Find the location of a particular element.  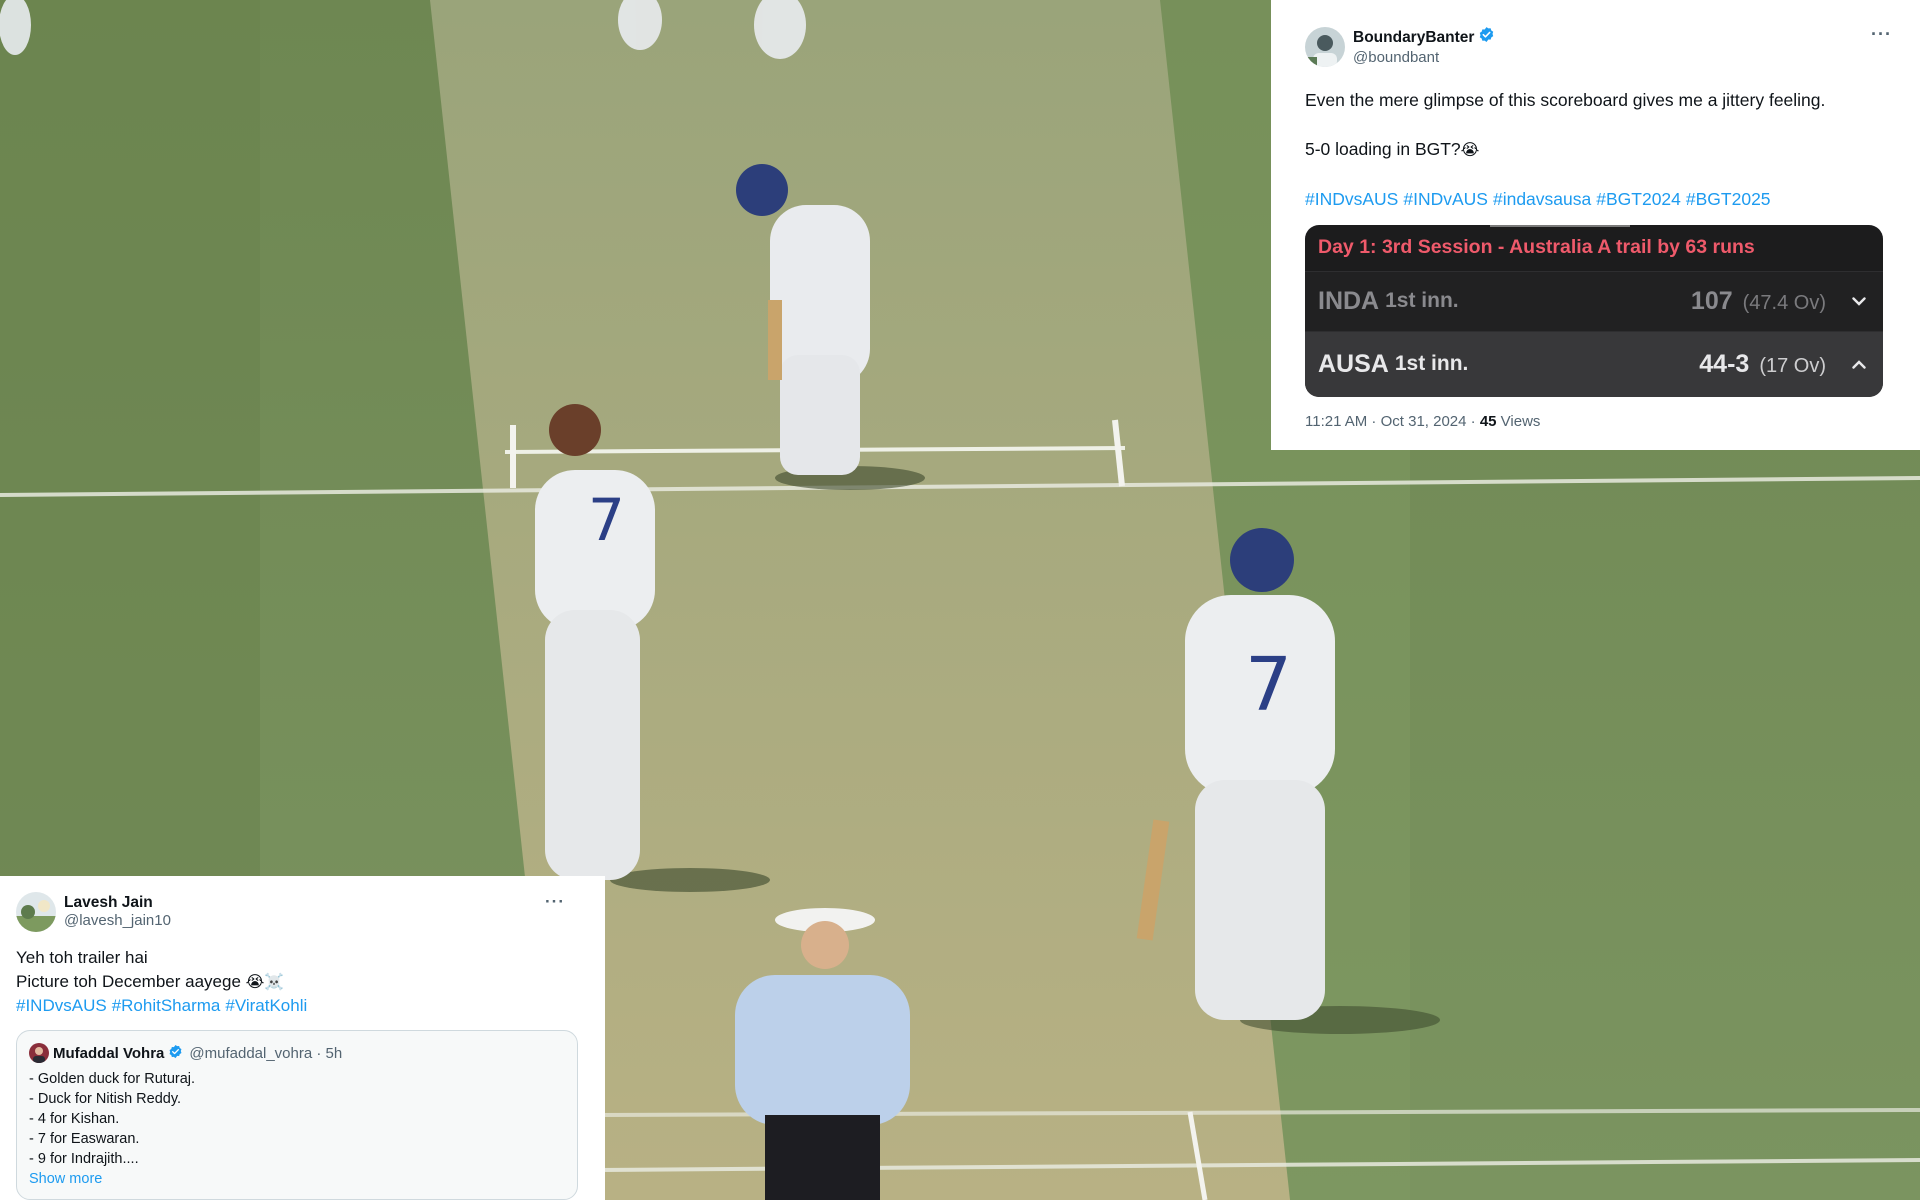

hashtag-list: #INDvsAUS #RohitSharma #ViratKohli is located at coordinates (302, 1006).